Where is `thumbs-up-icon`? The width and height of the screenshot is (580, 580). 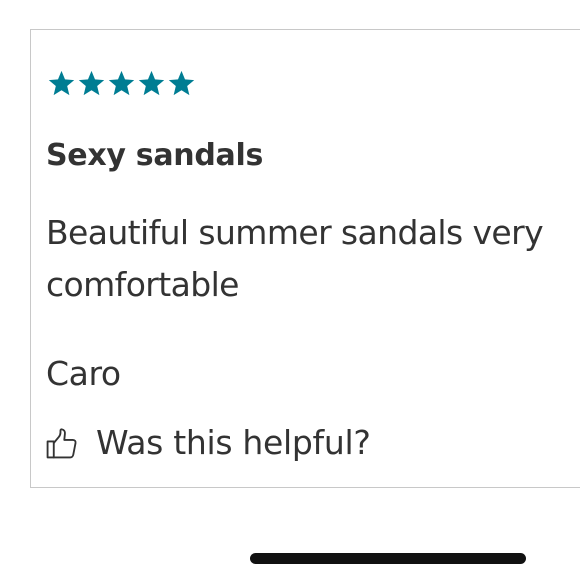 thumbs-up-icon is located at coordinates (61, 443).